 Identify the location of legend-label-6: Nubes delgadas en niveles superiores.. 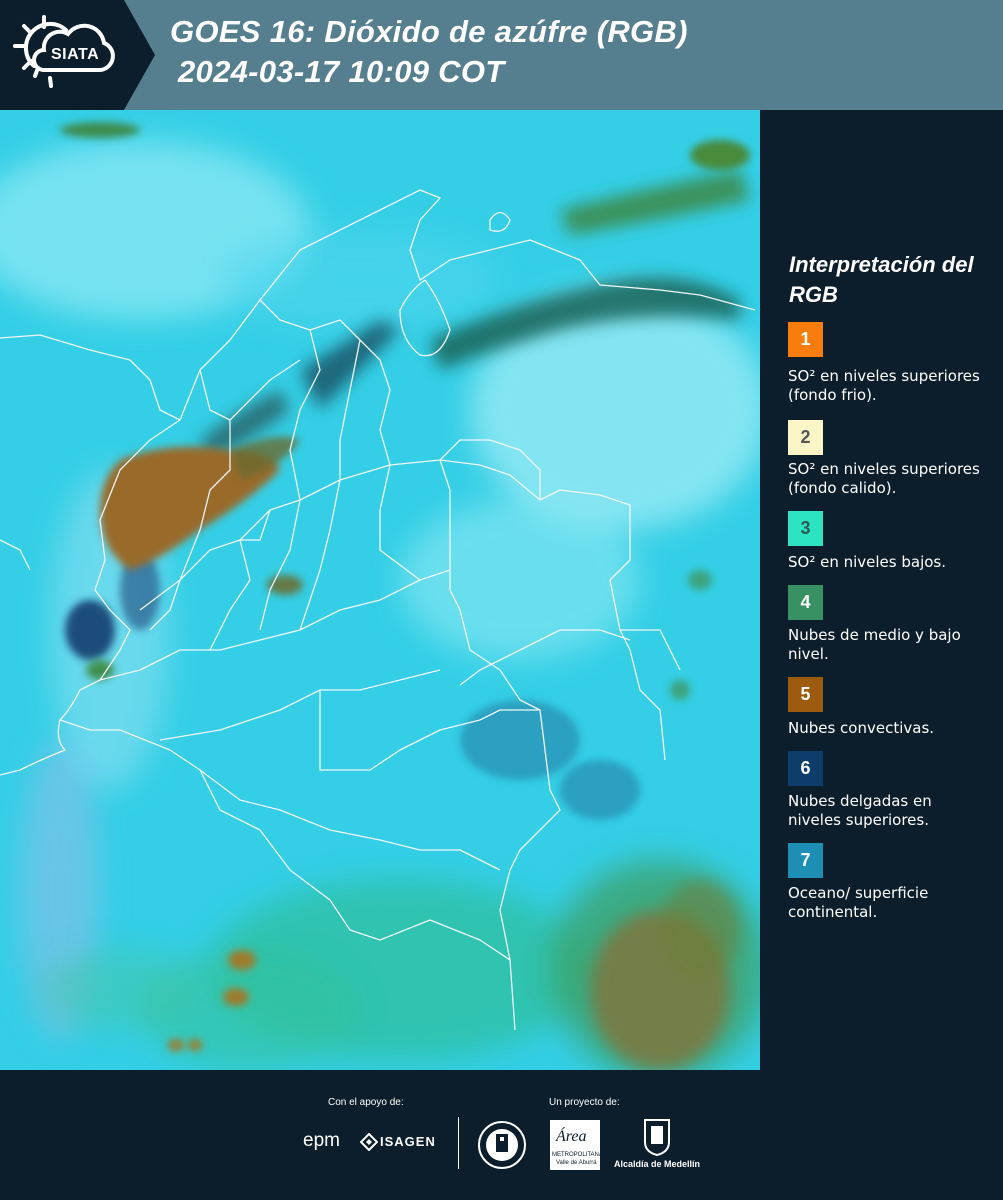
(860, 810).